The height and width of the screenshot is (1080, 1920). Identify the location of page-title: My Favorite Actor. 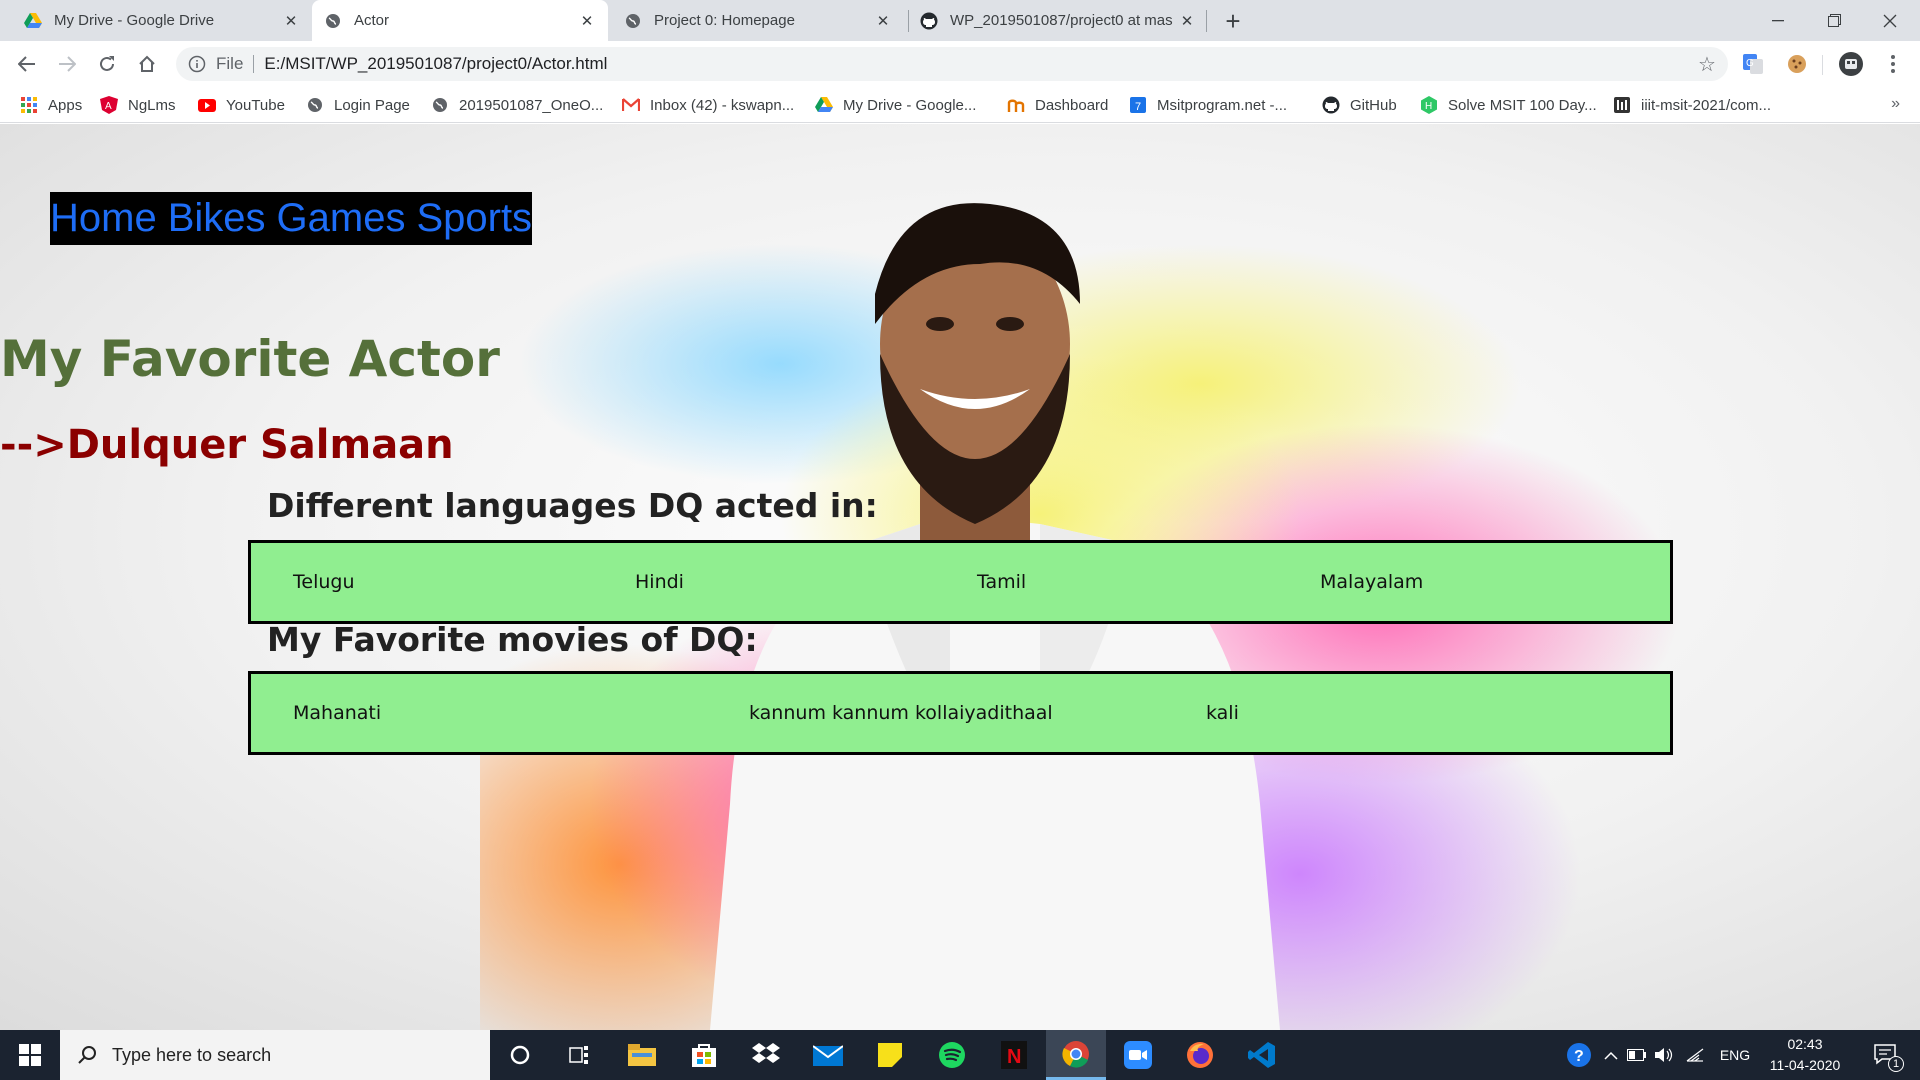
(250, 359).